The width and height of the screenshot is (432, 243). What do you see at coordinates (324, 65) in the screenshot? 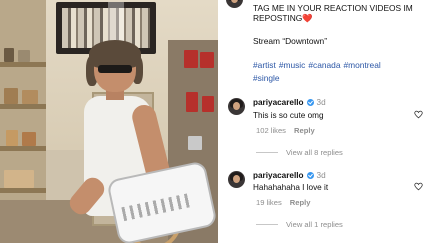
I see `hashtag-link: #canada` at bounding box center [324, 65].